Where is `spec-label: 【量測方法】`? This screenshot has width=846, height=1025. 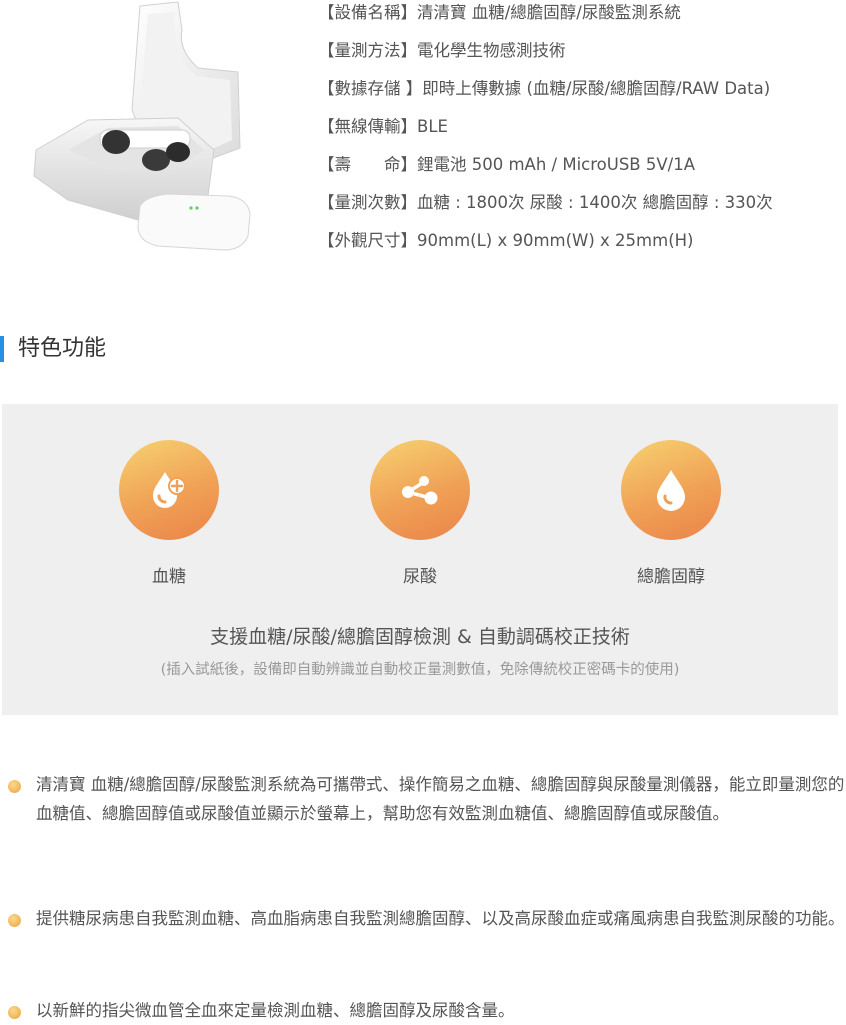 spec-label: 【量測方法】 is located at coordinates (367, 50).